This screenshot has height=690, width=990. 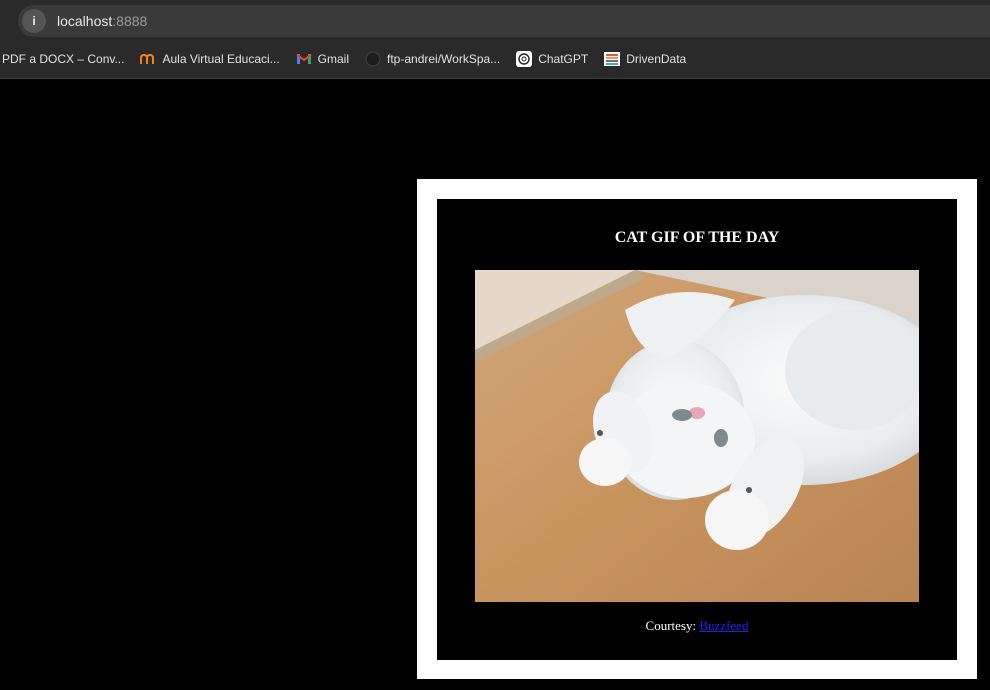 I want to click on buzzfeed-link: Buzzfeed, so click(x=723, y=625).